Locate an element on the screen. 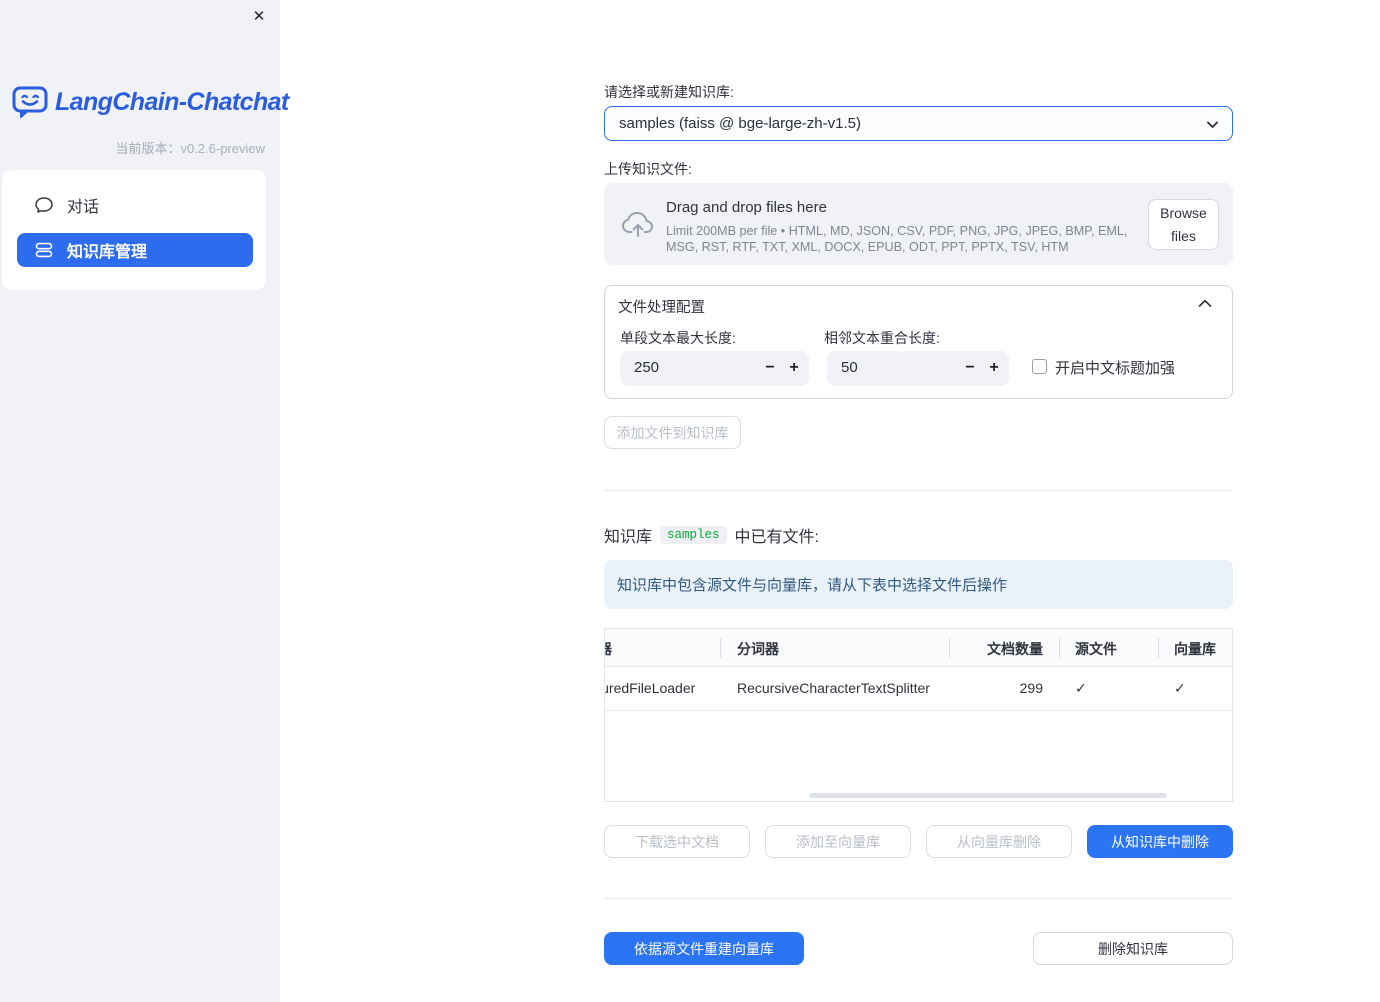 This screenshot has width=1380, height=1002. info-banner-text: 知识库中包含源文件与向量库，请从下表中选择文件后操作 is located at coordinates (812, 585).